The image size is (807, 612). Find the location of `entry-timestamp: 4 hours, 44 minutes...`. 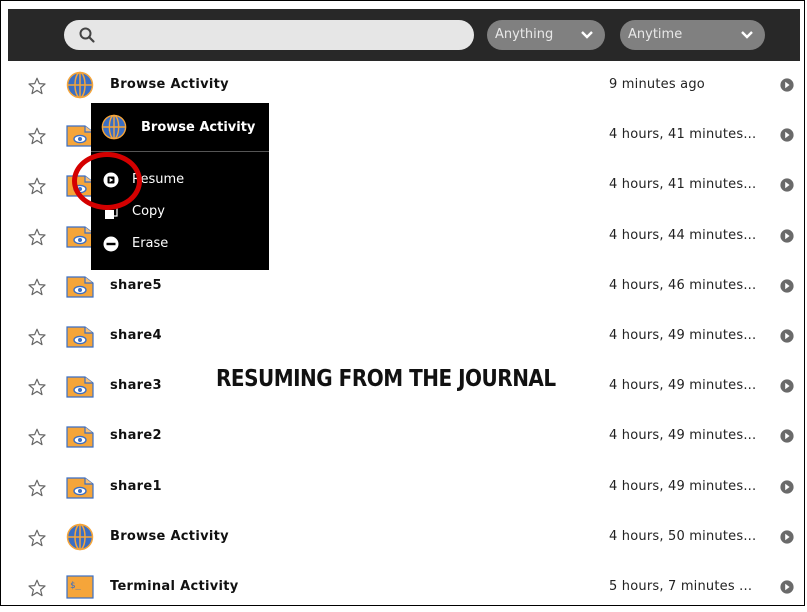

entry-timestamp: 4 hours, 44 minutes... is located at coordinates (683, 235).